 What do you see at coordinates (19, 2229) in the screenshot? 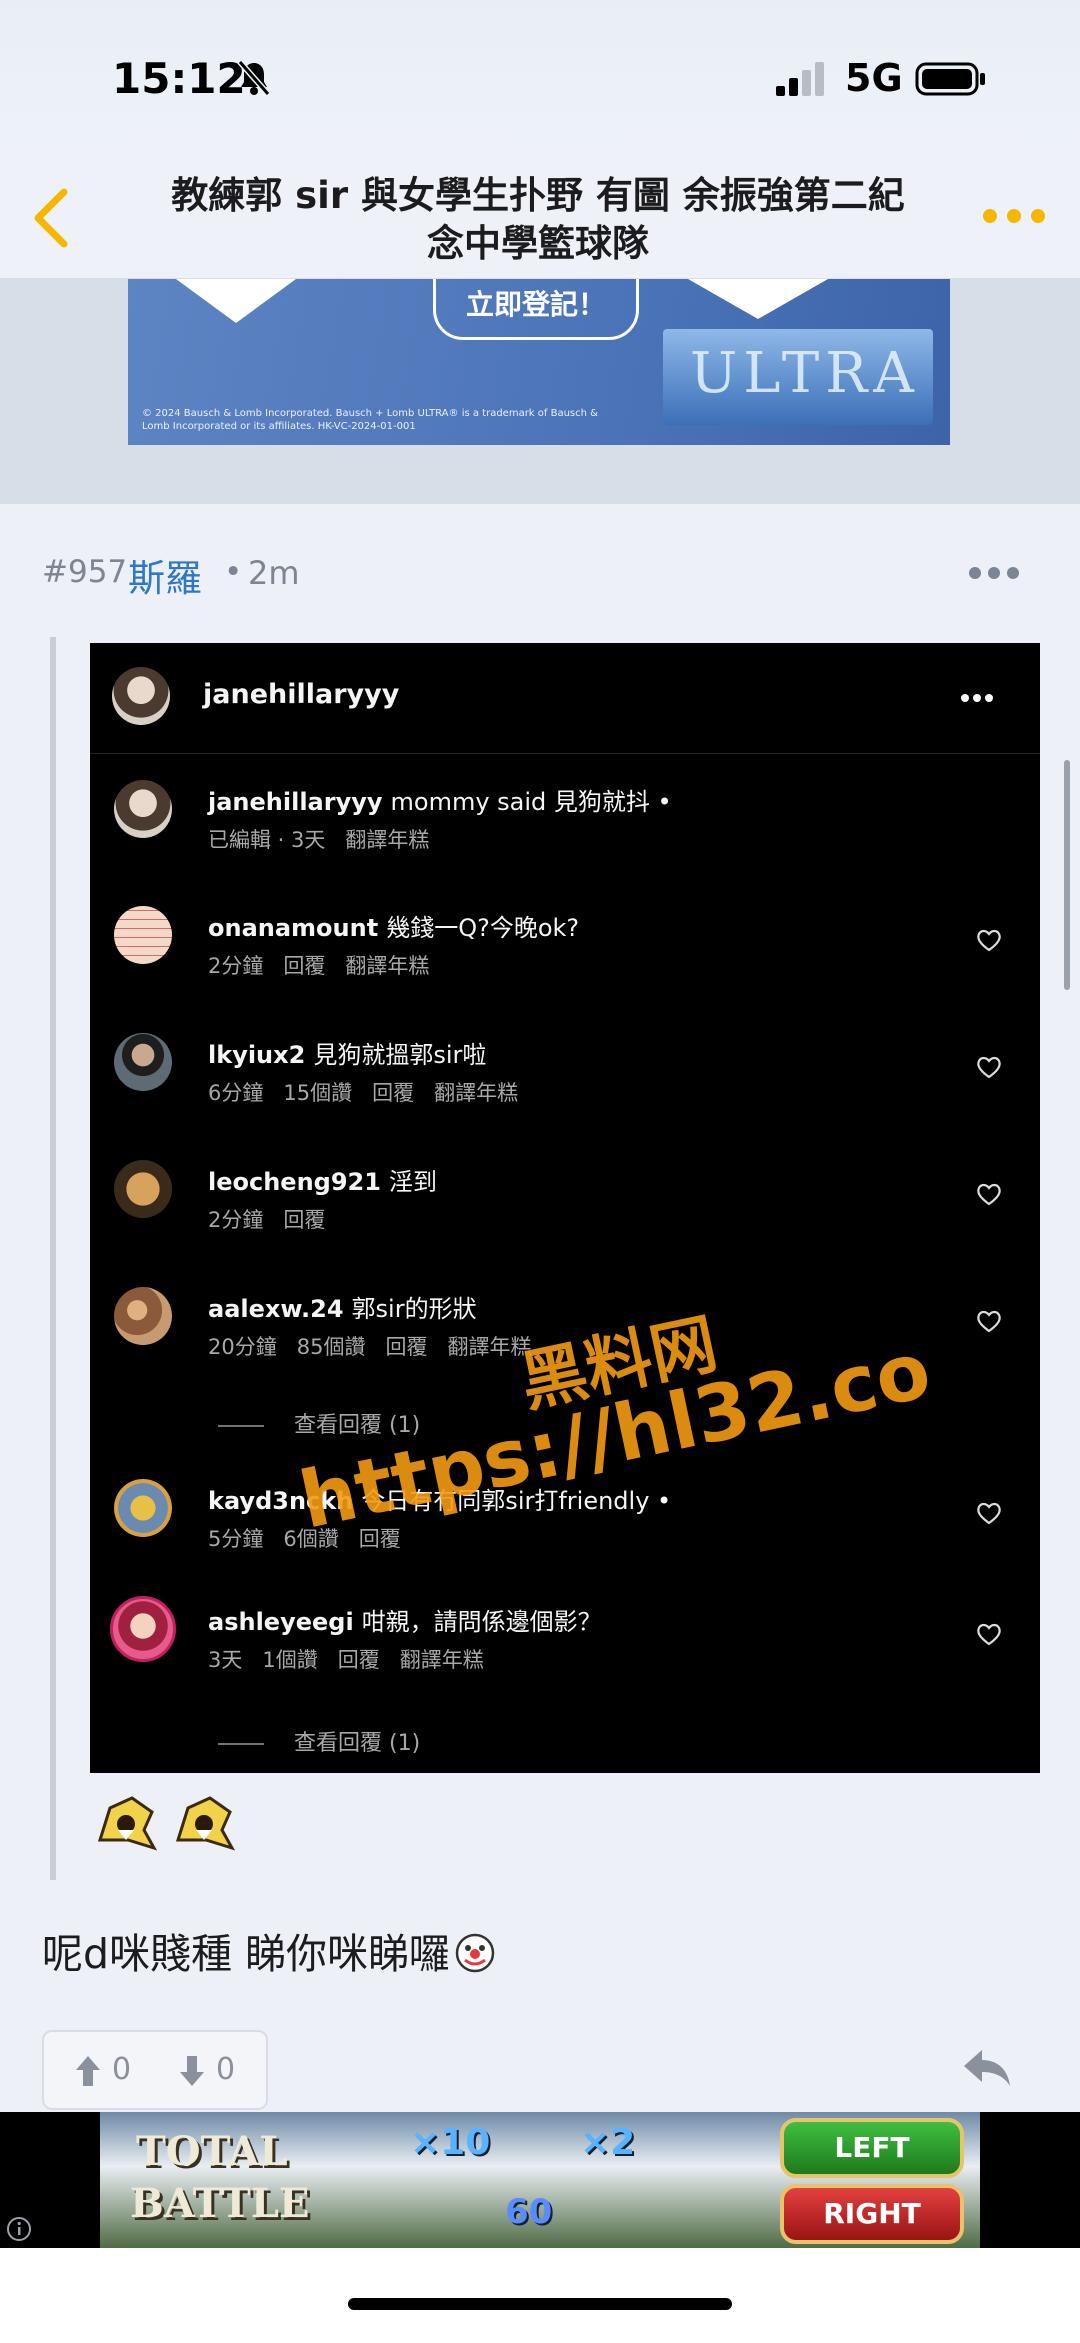
I see `ad-info-icon` at bounding box center [19, 2229].